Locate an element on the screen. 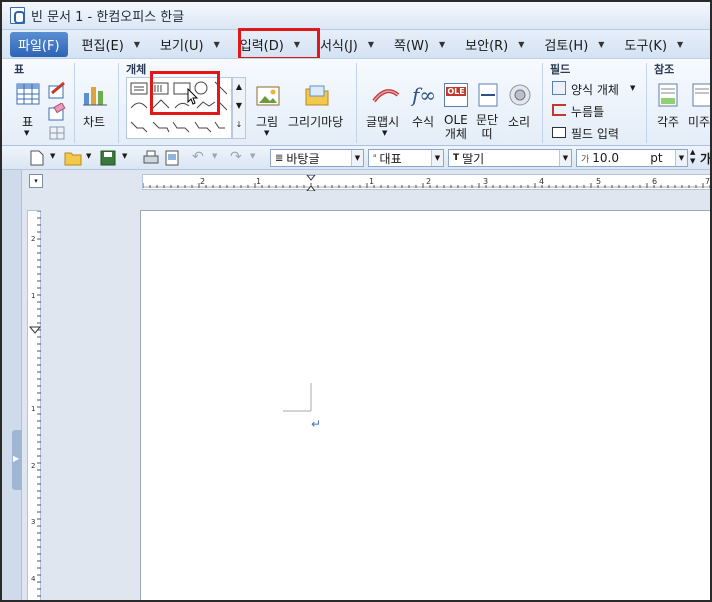  push-button-button: 누름틀 is located at coordinates (587, 111).